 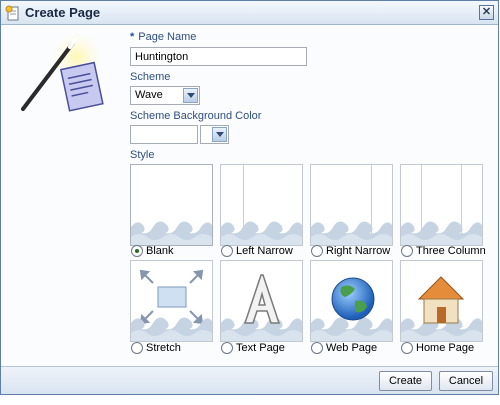 I want to click on new-page-icon, so click(x=12, y=13).